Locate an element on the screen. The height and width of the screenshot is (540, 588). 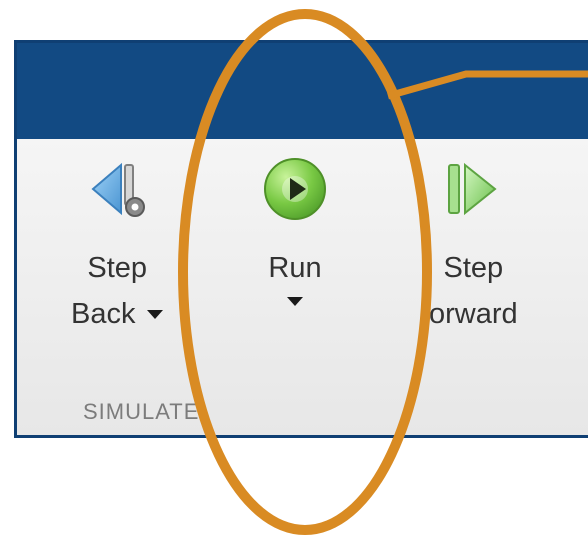
step-forward-button: Step orward is located at coordinates (473, 242).